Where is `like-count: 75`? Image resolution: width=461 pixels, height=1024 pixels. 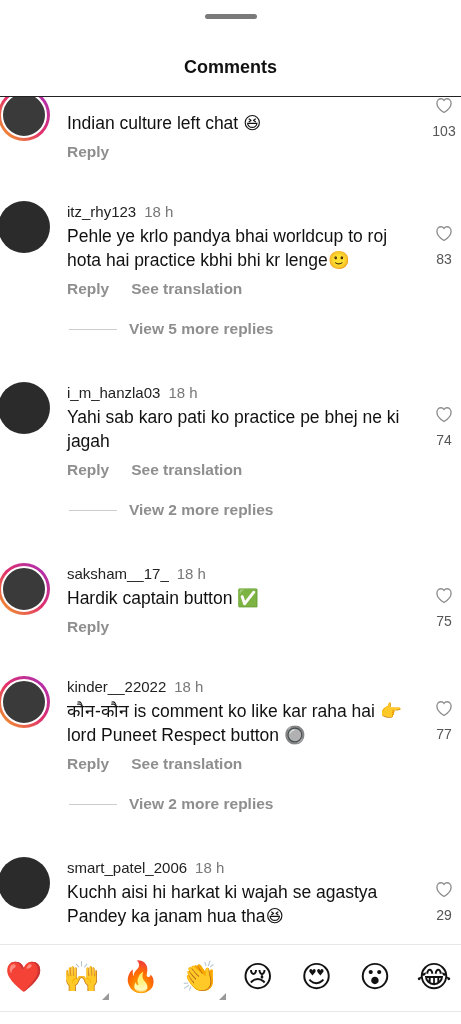 like-count: 75 is located at coordinates (444, 621).